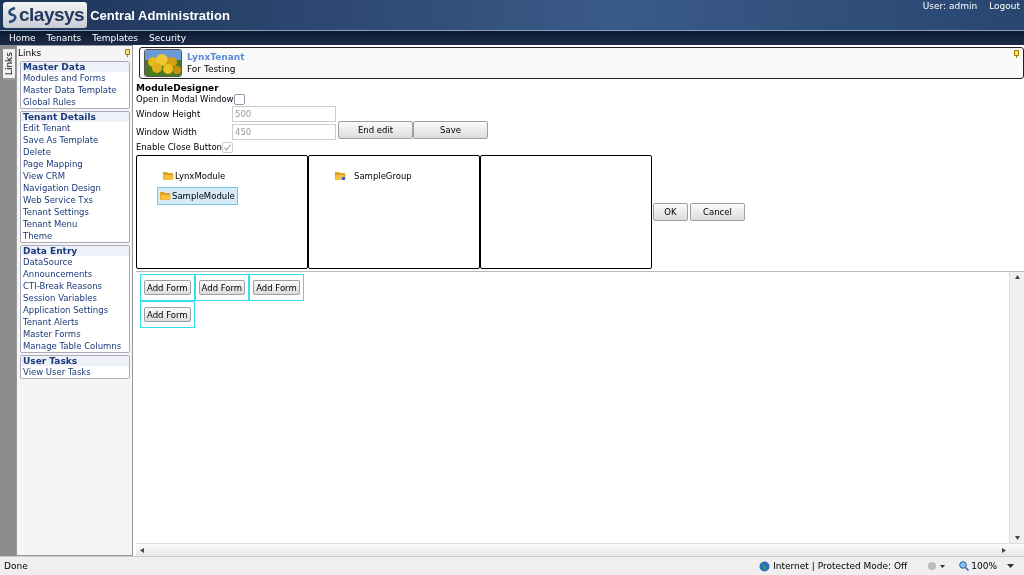 The height and width of the screenshot is (575, 1024). Describe the element at coordinates (239, 99) in the screenshot. I see `checkbox` at that location.